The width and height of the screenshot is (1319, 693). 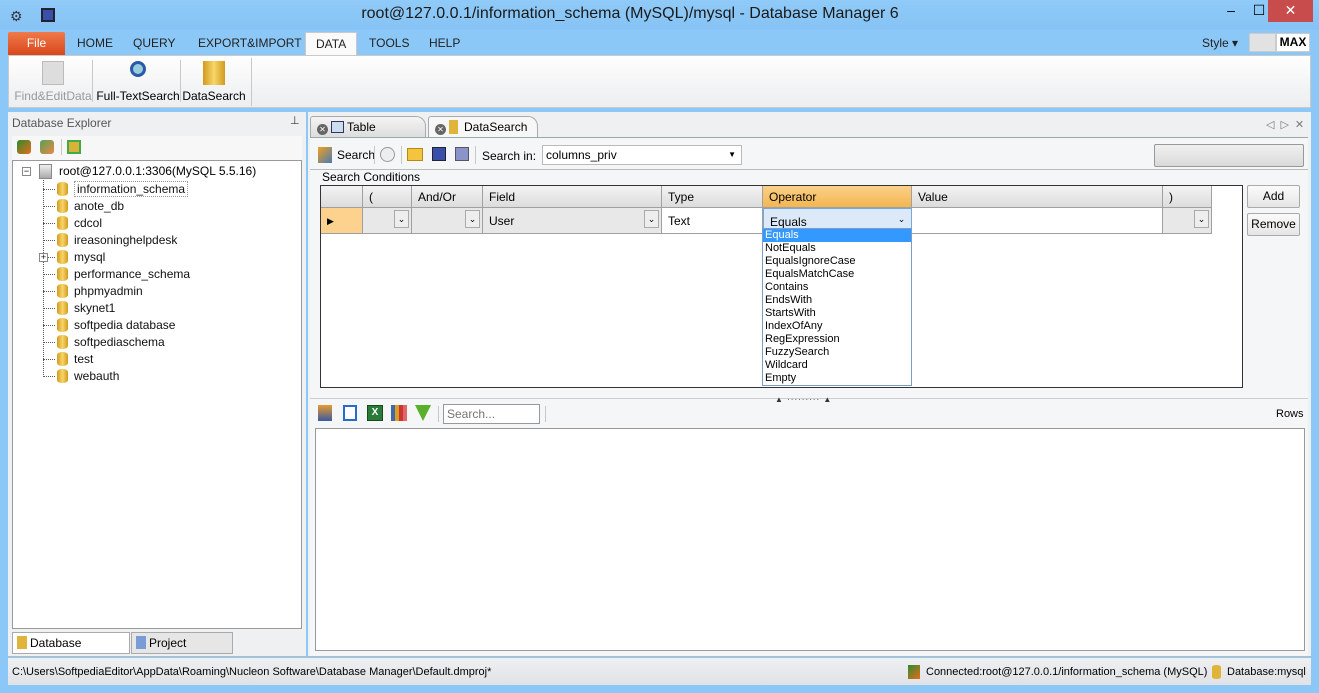 What do you see at coordinates (36, 43) in the screenshot?
I see `ribbon-tab-file: File` at bounding box center [36, 43].